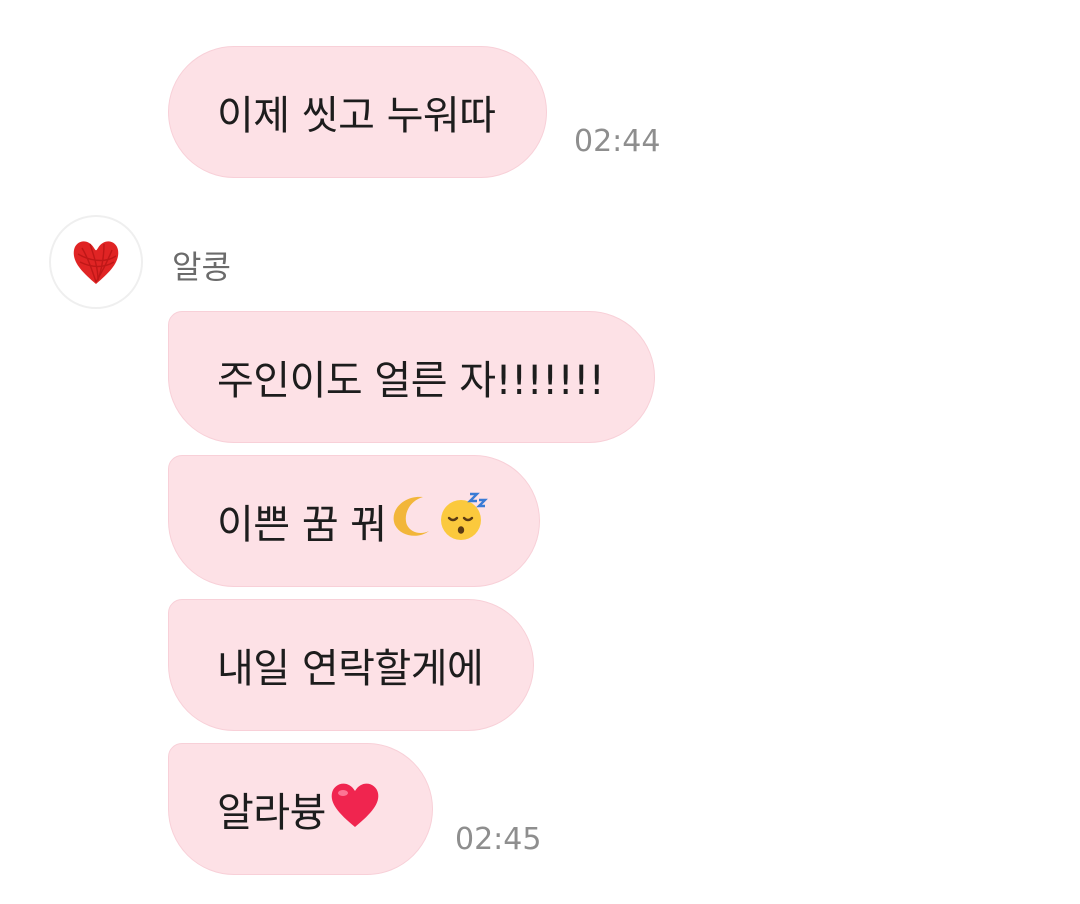 The image size is (1080, 904). What do you see at coordinates (201, 267) in the screenshot?
I see `sender-name: 알콩` at bounding box center [201, 267].